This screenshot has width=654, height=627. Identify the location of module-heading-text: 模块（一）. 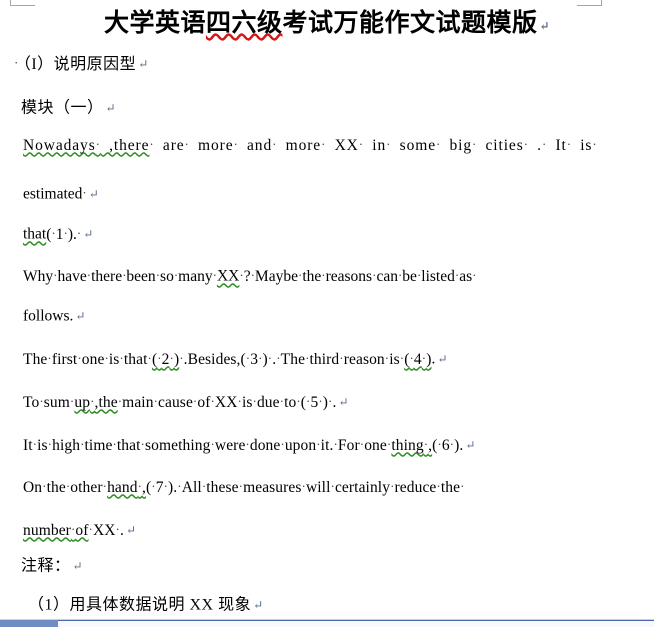
(62, 108).